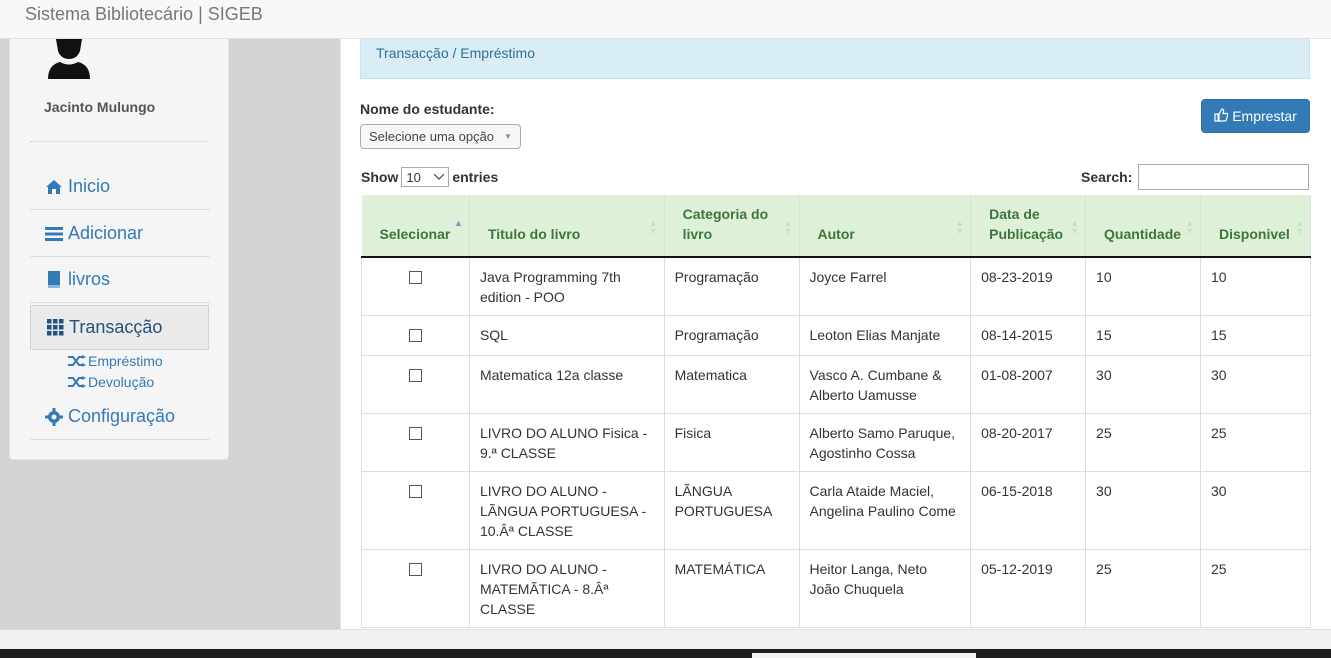 The image size is (1331, 658). I want to click on entries-select: 10, so click(425, 177).